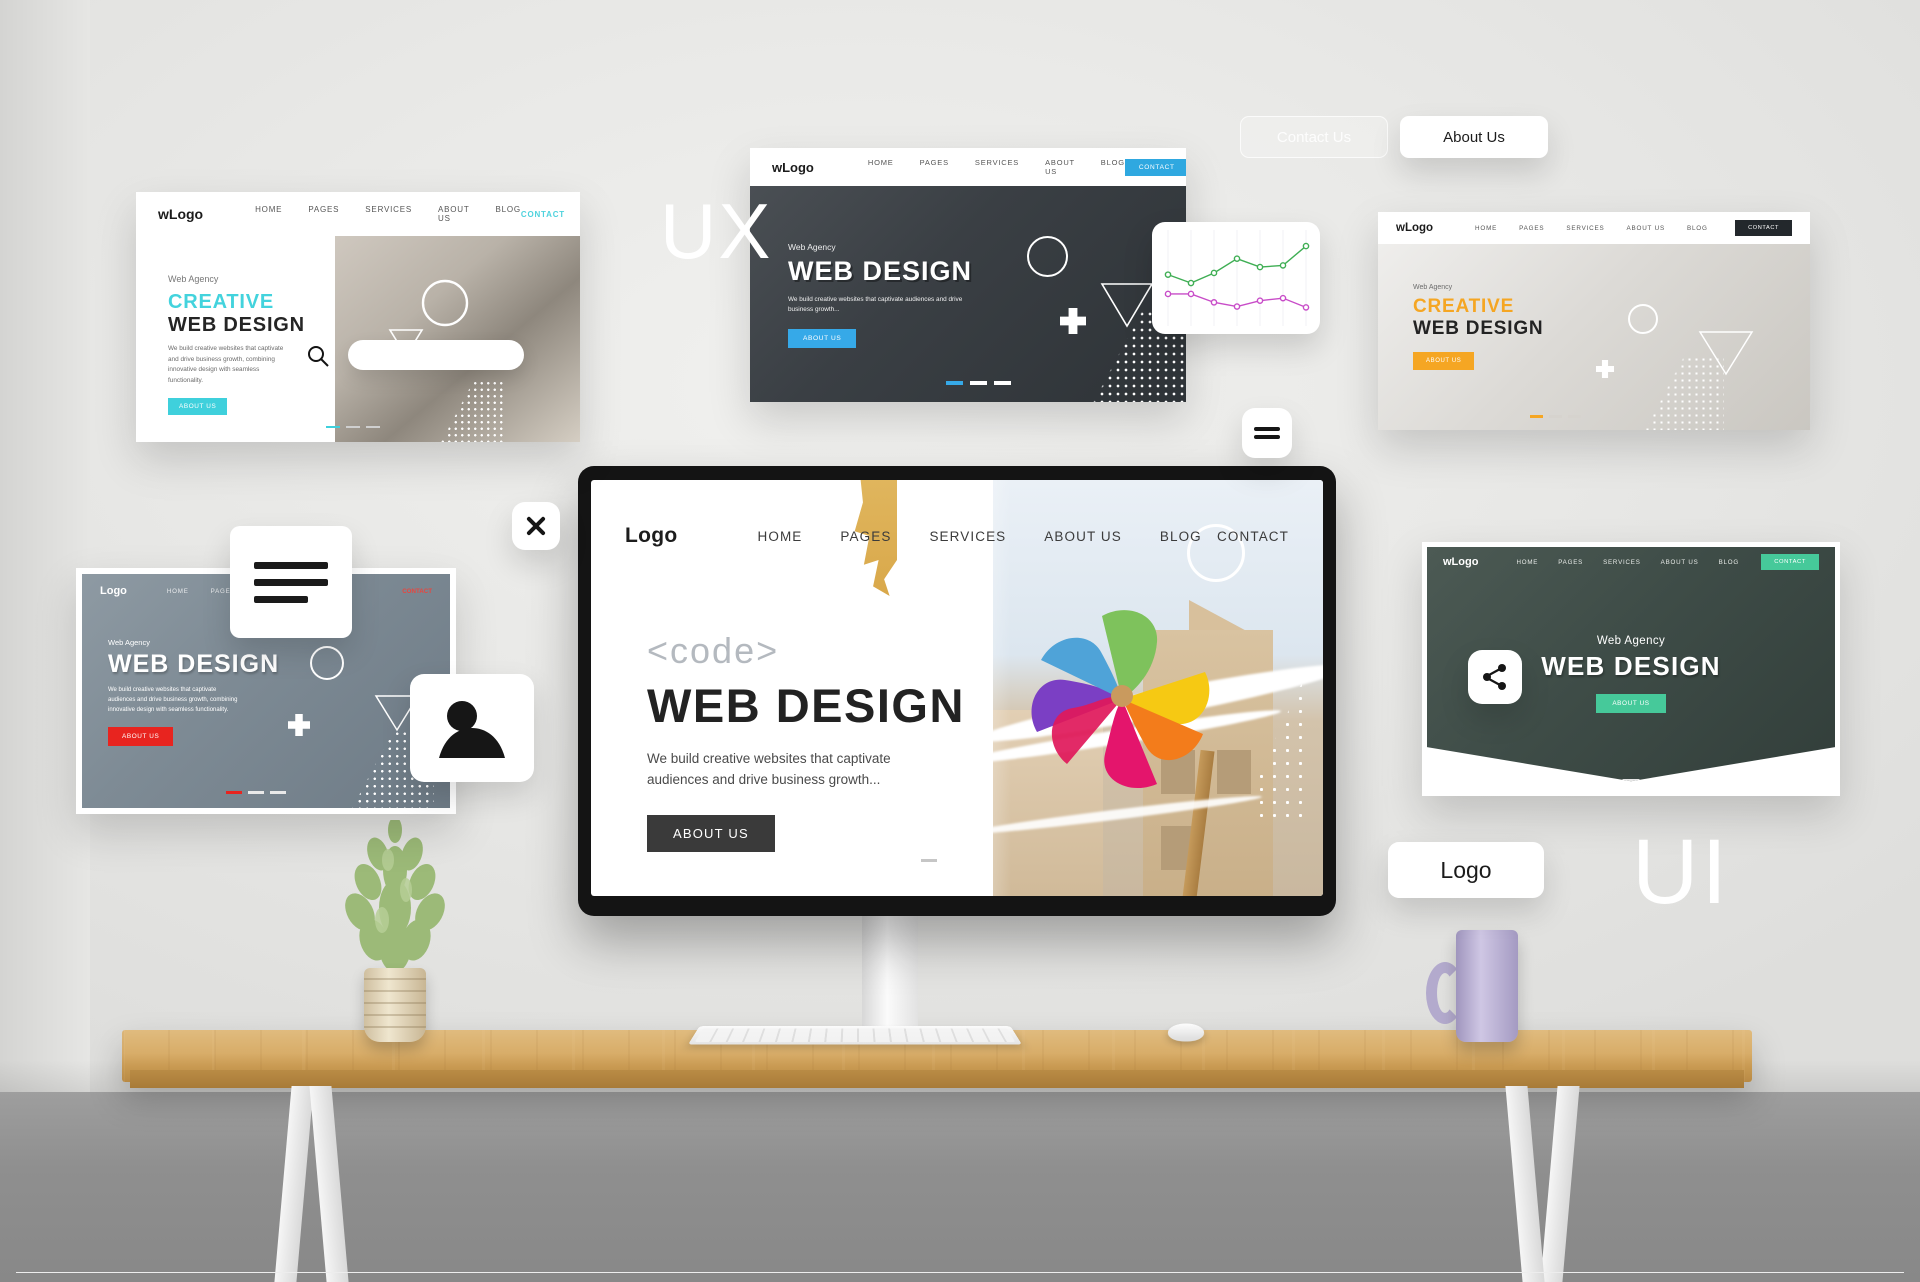  What do you see at coordinates (934, 167) in the screenshot?
I see `card2-nav-pages: PAGES` at bounding box center [934, 167].